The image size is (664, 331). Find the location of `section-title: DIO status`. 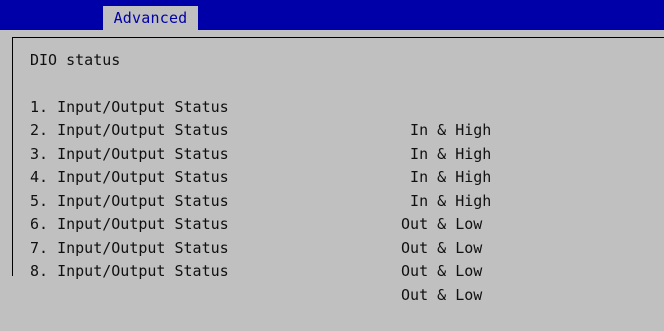

section-title: DIO status is located at coordinates (75, 60).